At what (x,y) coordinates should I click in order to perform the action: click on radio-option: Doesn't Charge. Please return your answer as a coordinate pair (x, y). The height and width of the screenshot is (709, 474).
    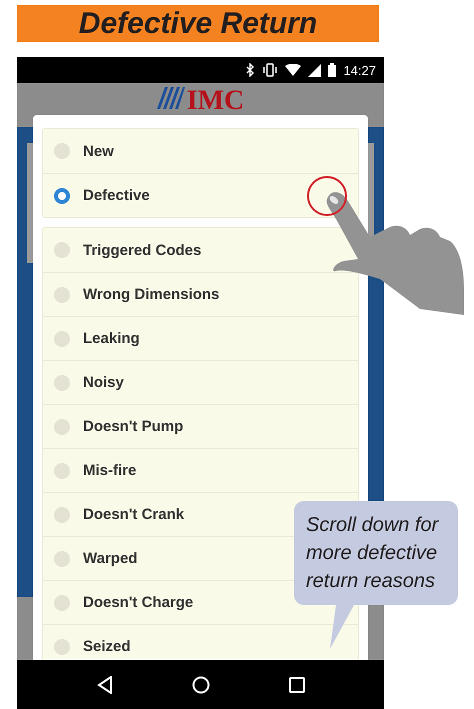
    Looking at the image, I should click on (124, 602).